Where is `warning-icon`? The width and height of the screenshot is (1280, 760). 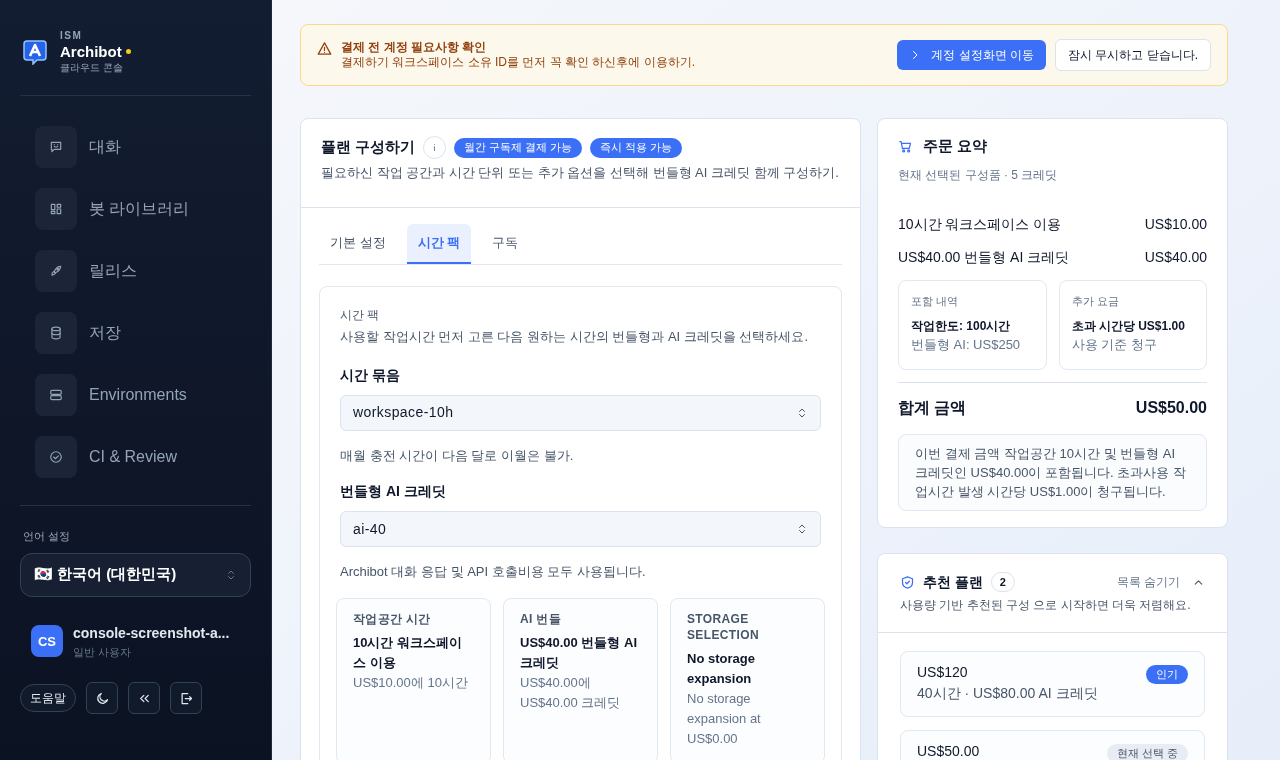 warning-icon is located at coordinates (324, 48).